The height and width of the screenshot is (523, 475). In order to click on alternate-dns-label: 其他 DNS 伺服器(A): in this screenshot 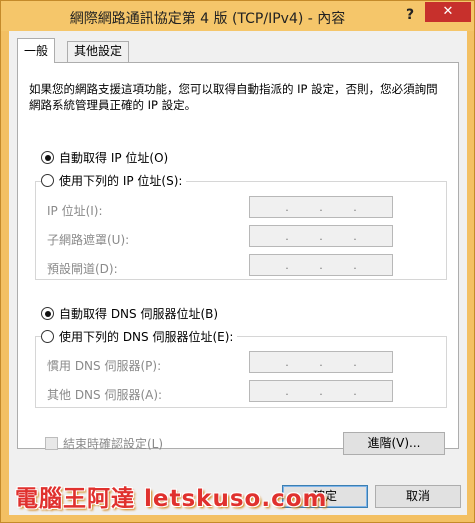, I will do `click(105, 395)`.